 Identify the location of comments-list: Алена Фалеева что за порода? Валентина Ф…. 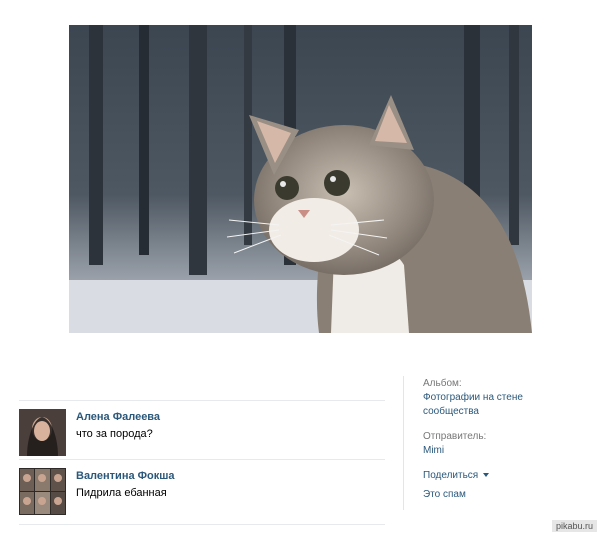
(202, 462).